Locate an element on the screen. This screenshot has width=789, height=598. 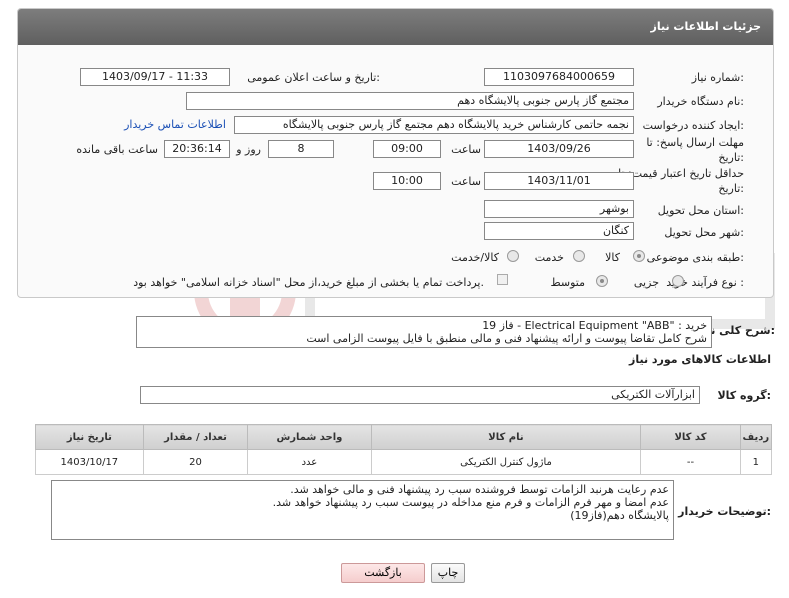
days-label: روز و is located at coordinates (248, 149).